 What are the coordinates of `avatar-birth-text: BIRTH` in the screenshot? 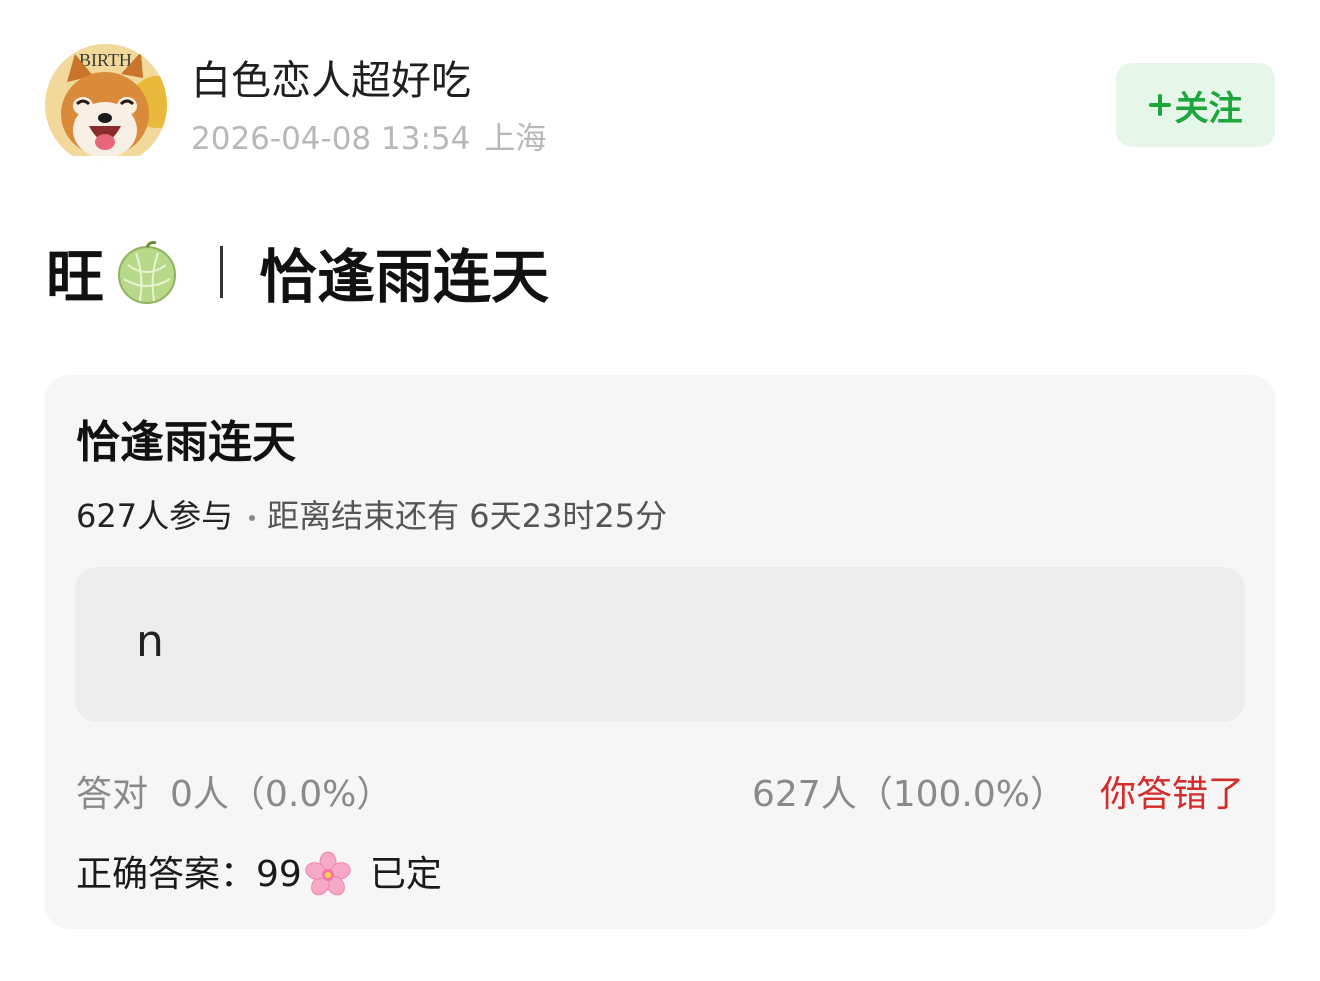 It's located at (105, 60).